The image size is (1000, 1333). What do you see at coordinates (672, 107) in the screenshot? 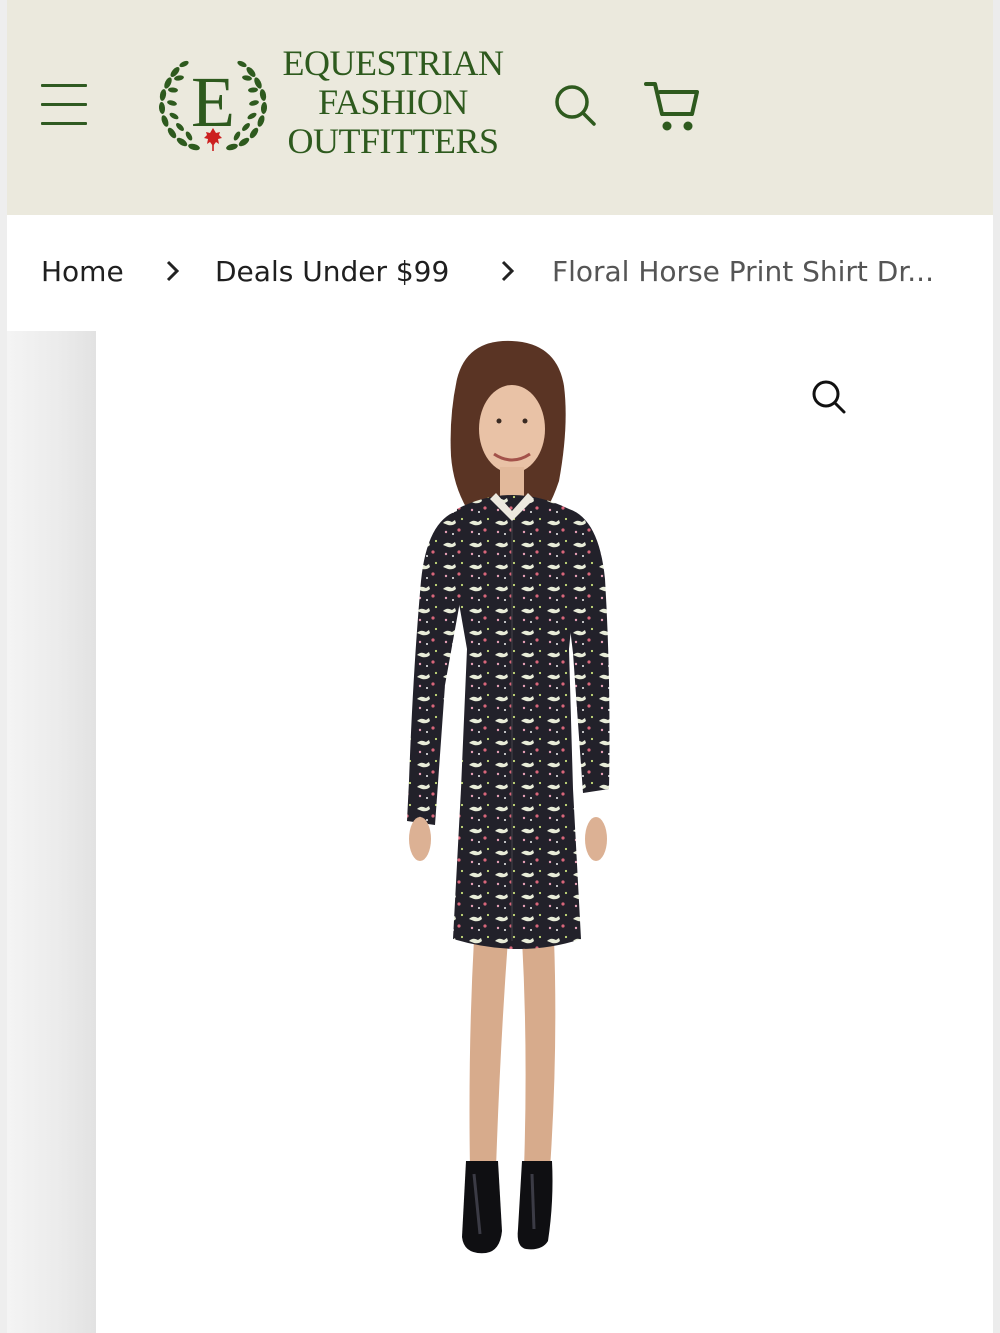
I see `cart-icon` at bounding box center [672, 107].